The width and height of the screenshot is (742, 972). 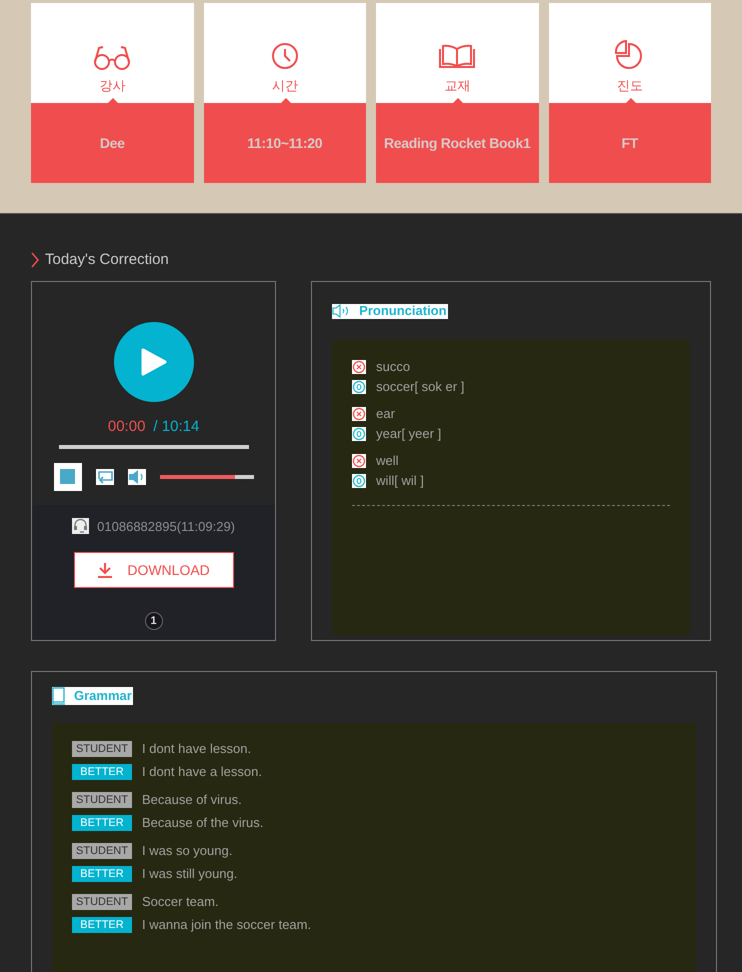 What do you see at coordinates (137, 476) in the screenshot?
I see `volume-icon` at bounding box center [137, 476].